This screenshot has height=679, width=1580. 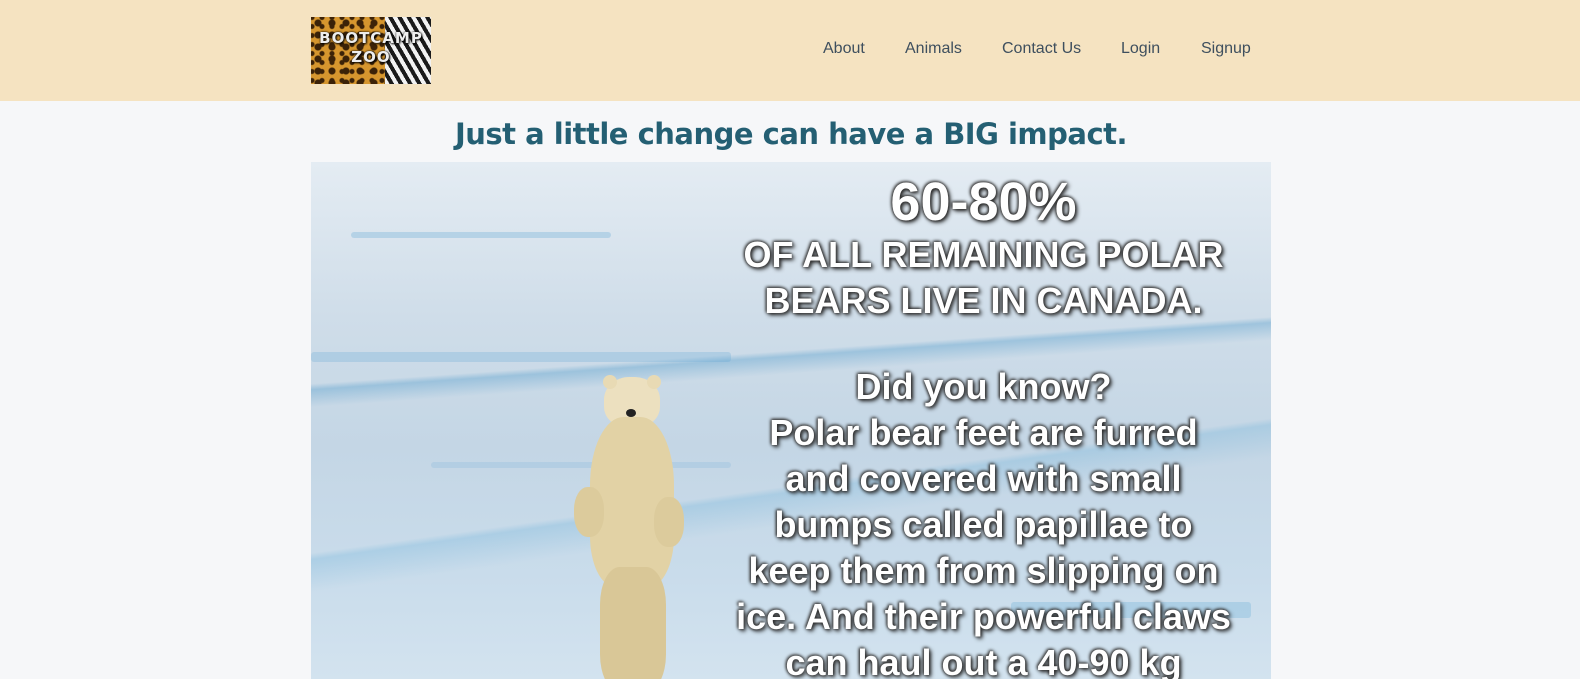 I want to click on nav-link-about: About, so click(x=844, y=49).